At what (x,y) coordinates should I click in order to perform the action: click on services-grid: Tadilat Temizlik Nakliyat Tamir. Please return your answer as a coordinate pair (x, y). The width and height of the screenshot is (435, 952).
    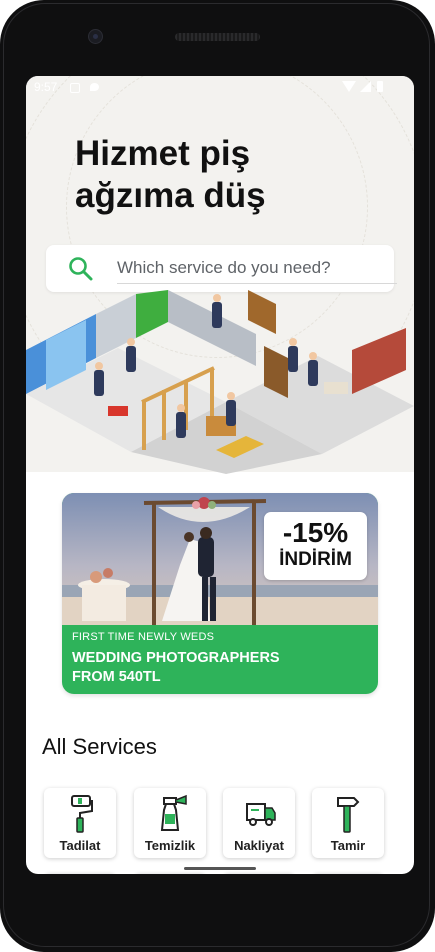
    Looking at the image, I should click on (224, 823).